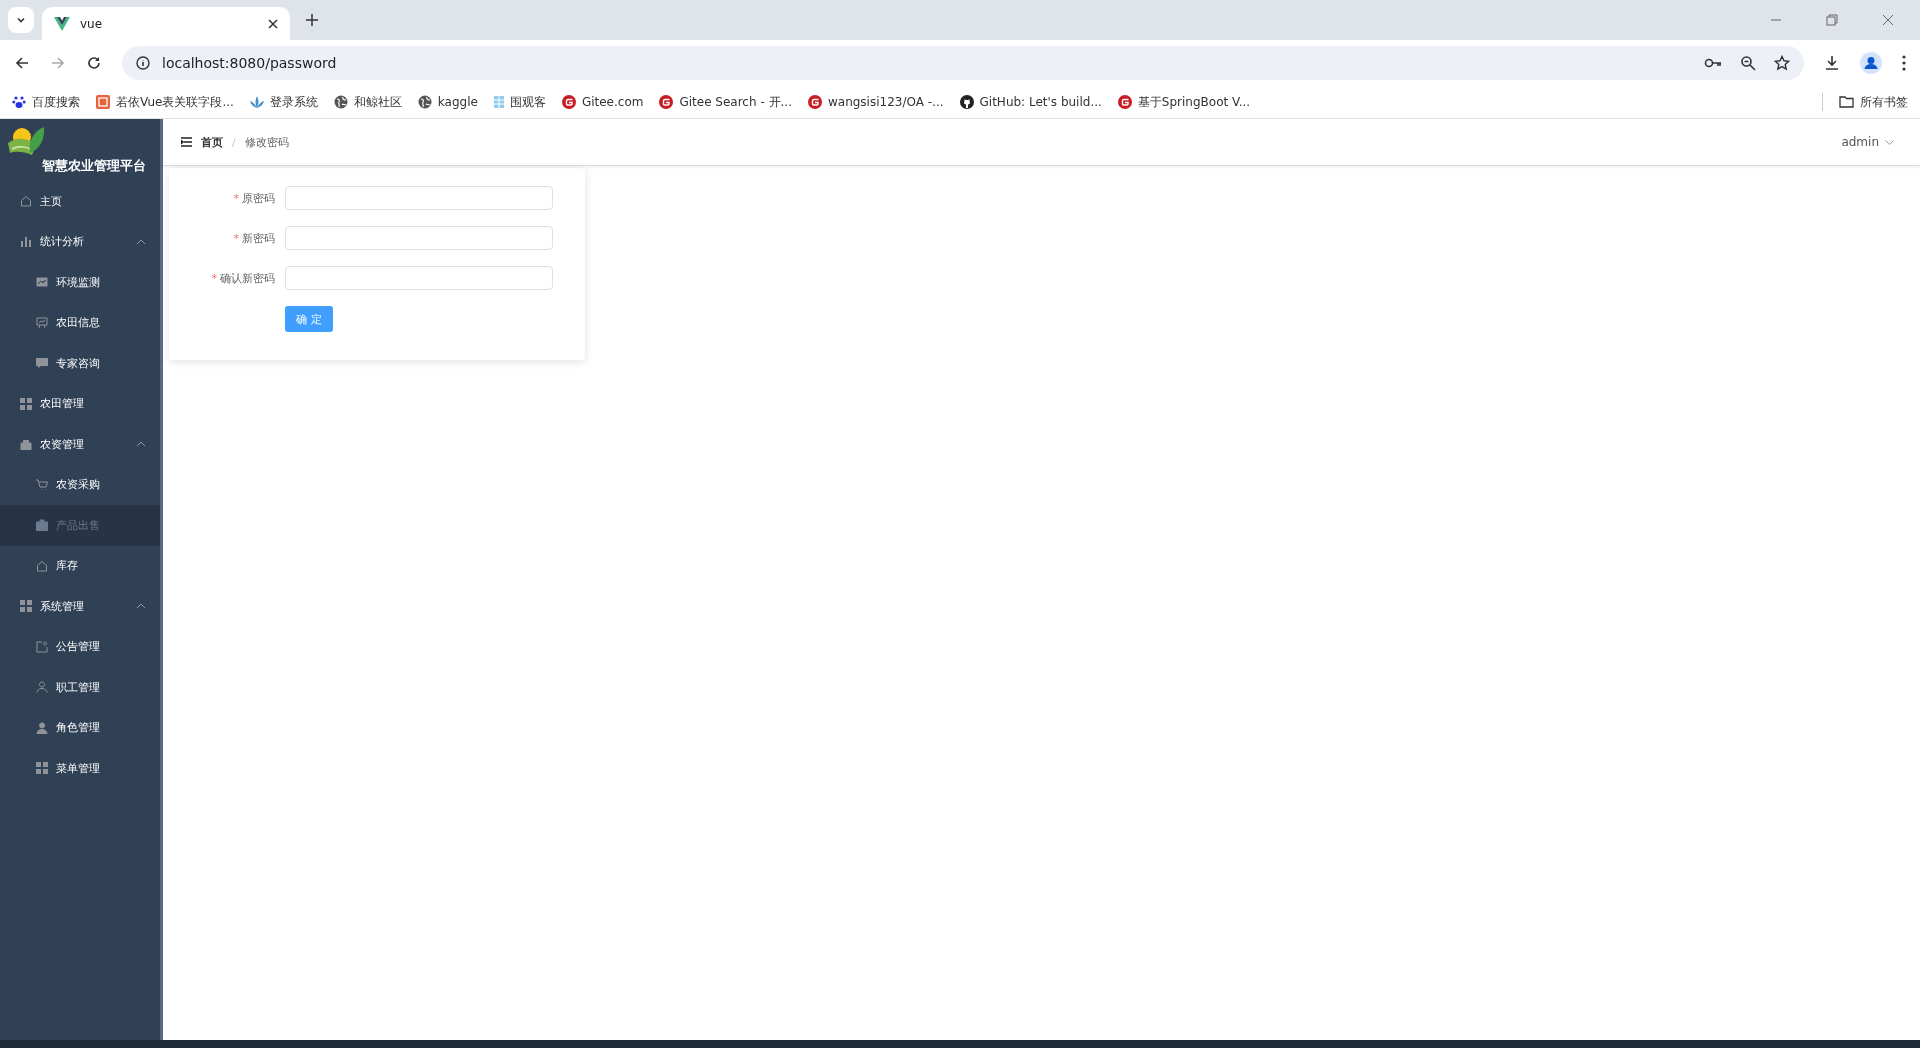 The width and height of the screenshot is (1920, 1048). What do you see at coordinates (26, 444) in the screenshot?
I see `bag-icon` at bounding box center [26, 444].